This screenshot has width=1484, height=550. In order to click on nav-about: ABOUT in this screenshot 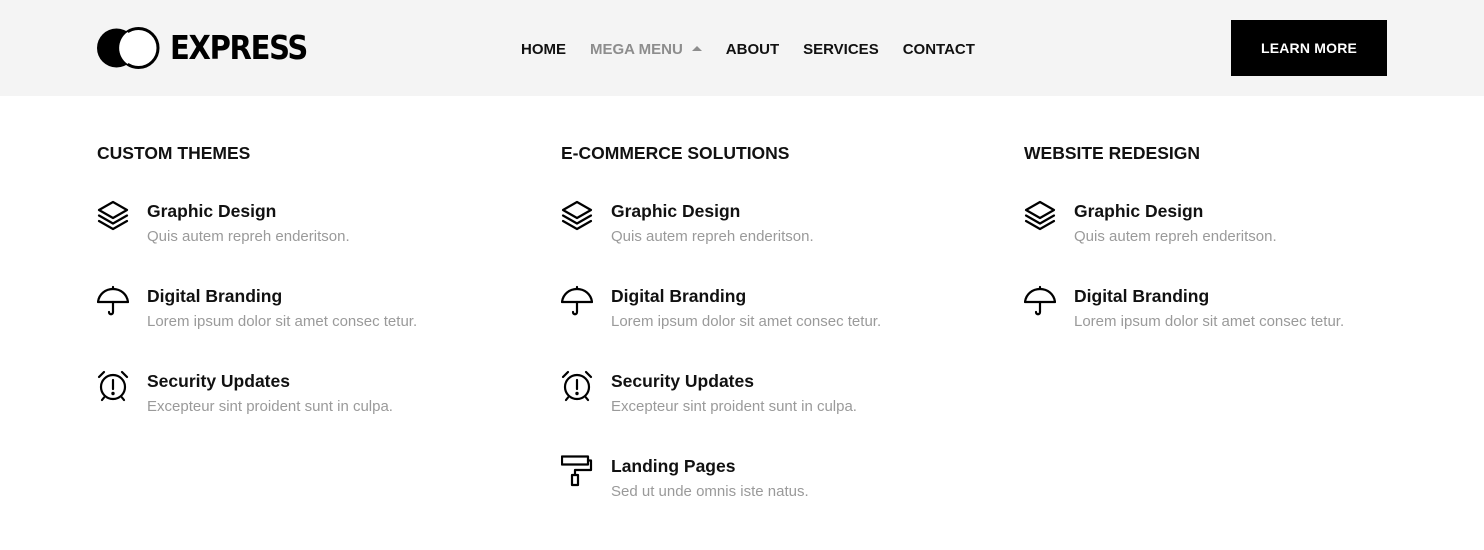, I will do `click(752, 49)`.